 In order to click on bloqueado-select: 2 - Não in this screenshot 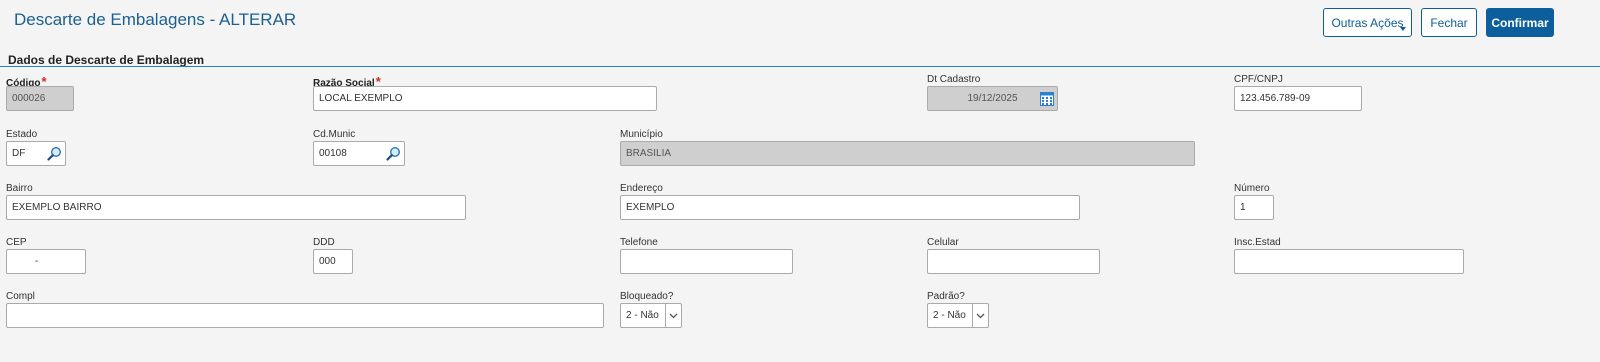, I will do `click(651, 315)`.